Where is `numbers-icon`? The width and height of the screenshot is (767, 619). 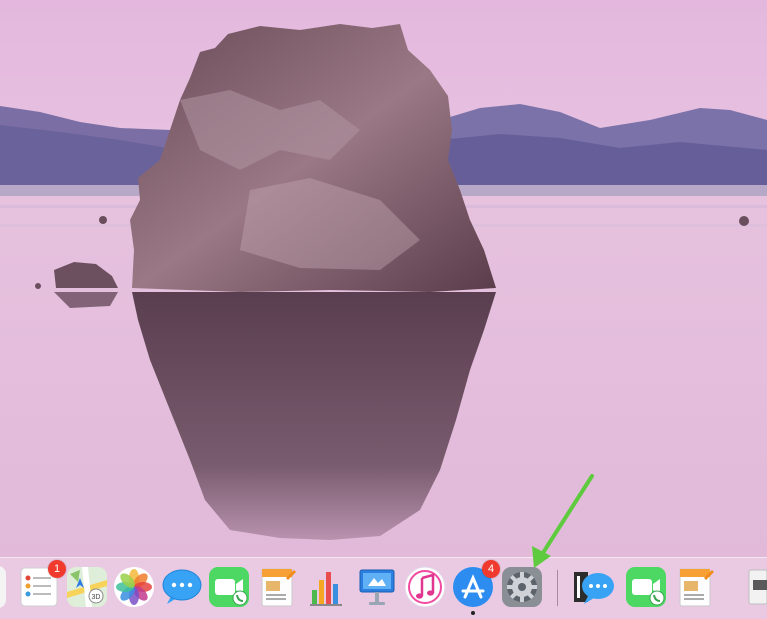
numbers-icon is located at coordinates (326, 589).